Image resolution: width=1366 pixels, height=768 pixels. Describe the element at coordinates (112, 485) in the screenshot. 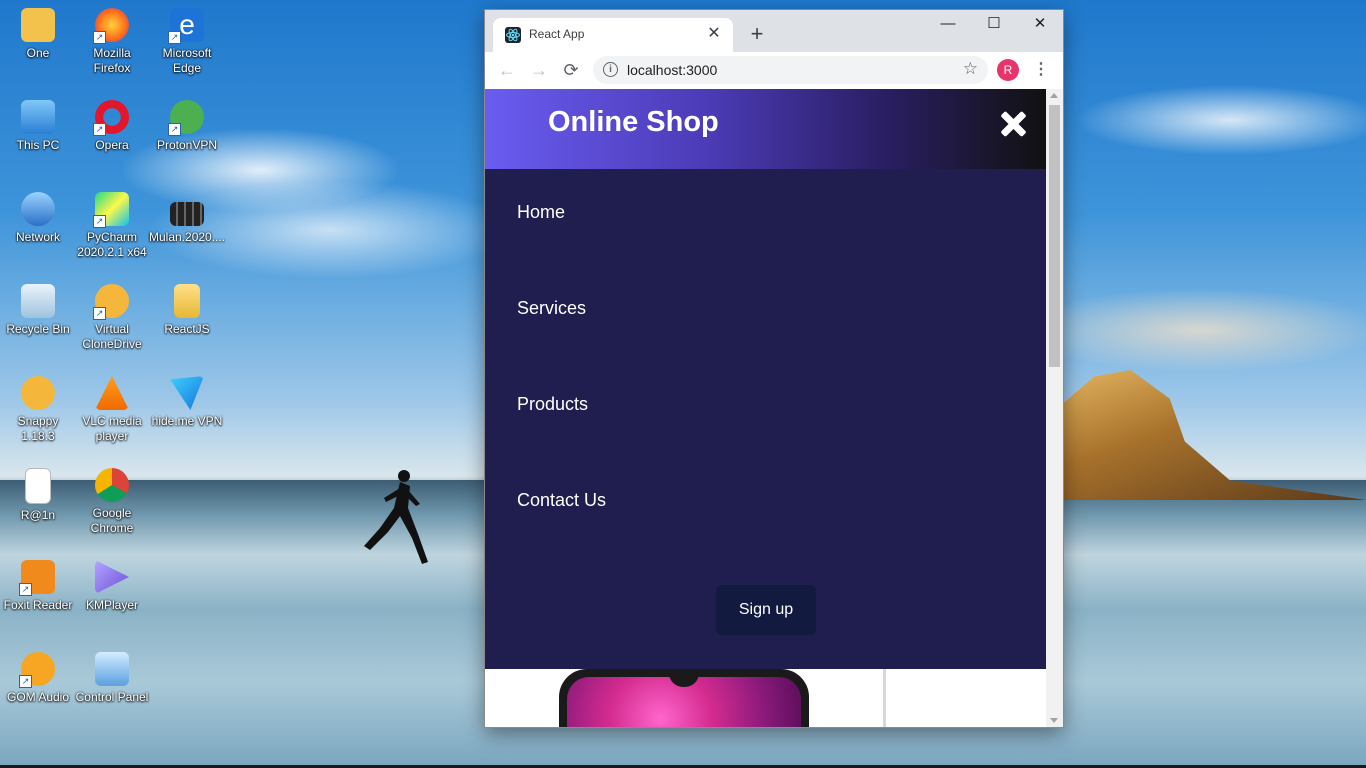

I see `chrome-icon` at that location.